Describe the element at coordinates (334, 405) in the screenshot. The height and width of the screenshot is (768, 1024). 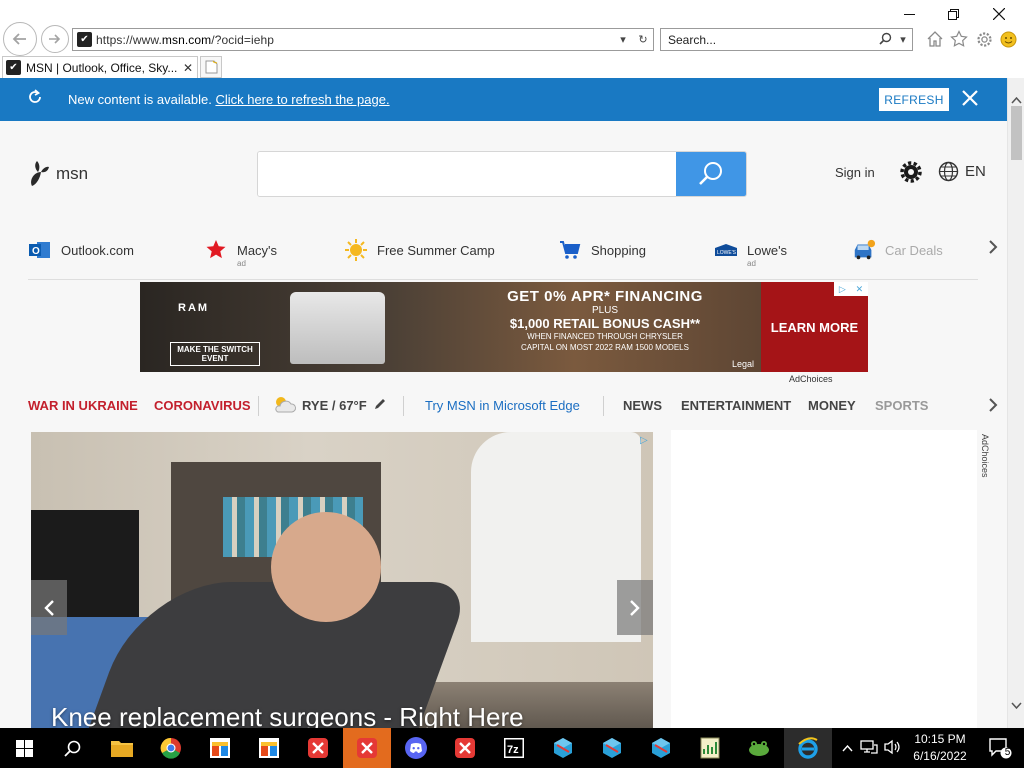
I see `nav-weather: RYE / 67°F` at that location.